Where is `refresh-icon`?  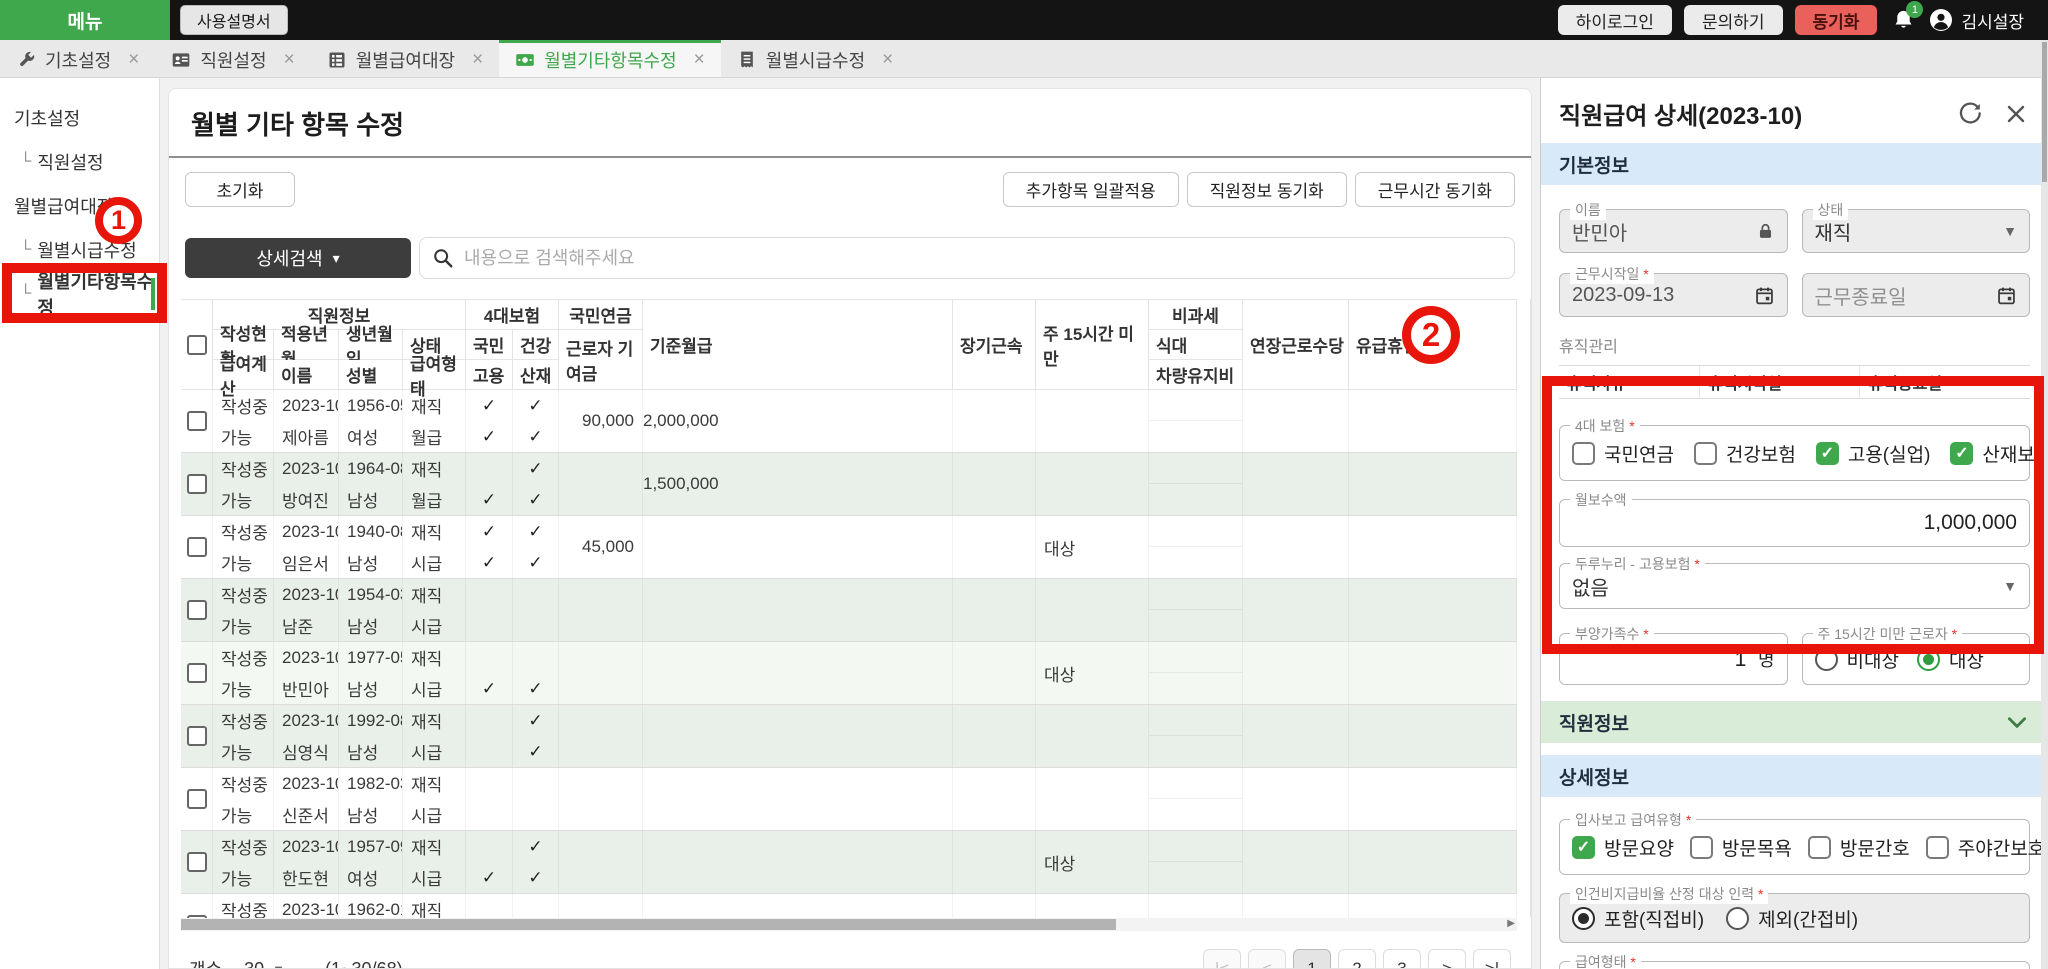
refresh-icon is located at coordinates (1969, 113).